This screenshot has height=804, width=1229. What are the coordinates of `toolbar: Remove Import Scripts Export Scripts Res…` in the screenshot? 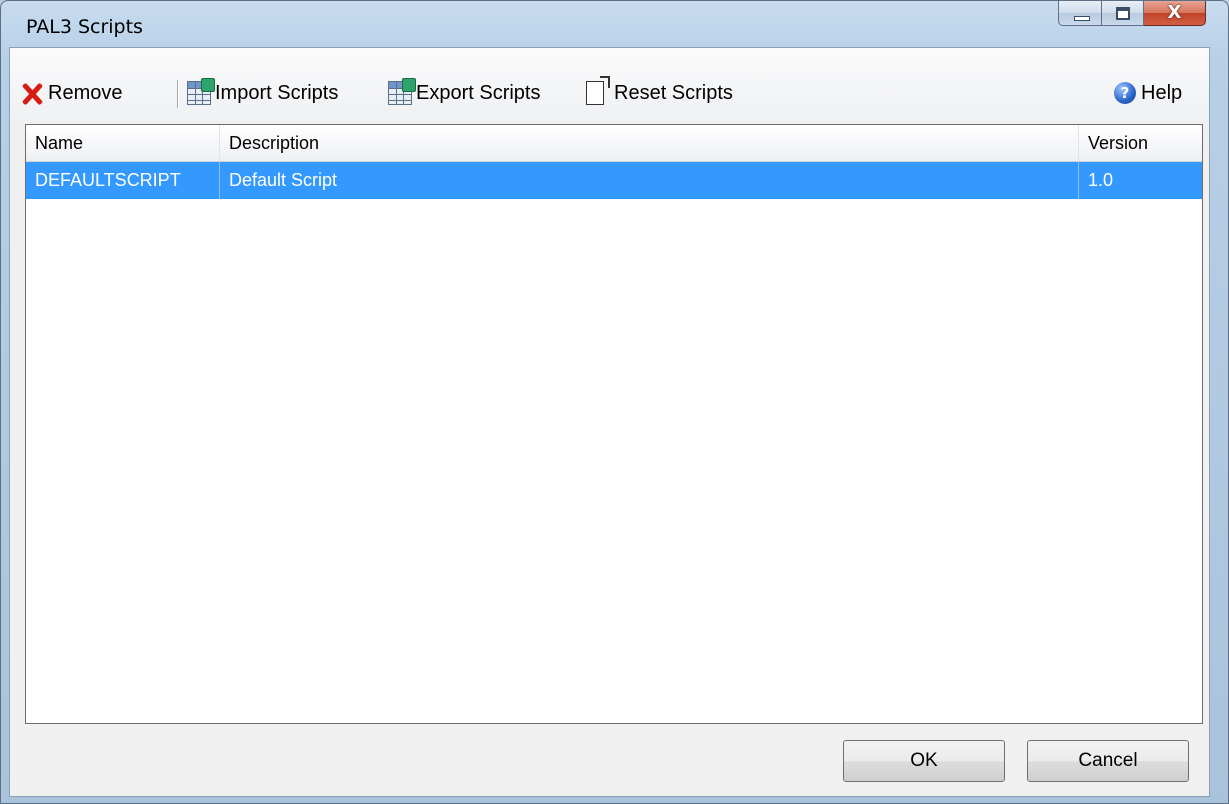 It's located at (609, 85).